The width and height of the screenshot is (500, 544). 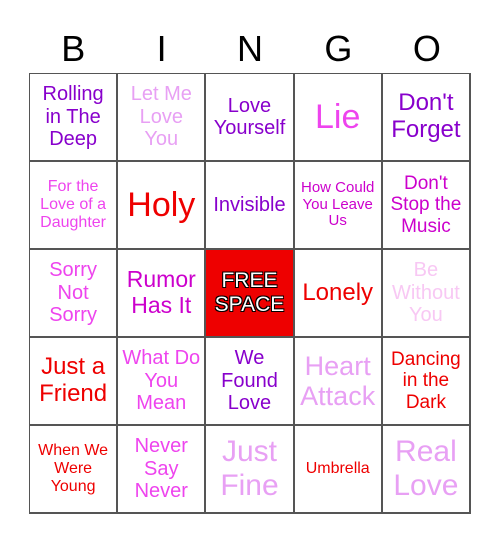 I want to click on bingo-cell-label: Love Yourself, so click(x=249, y=116).